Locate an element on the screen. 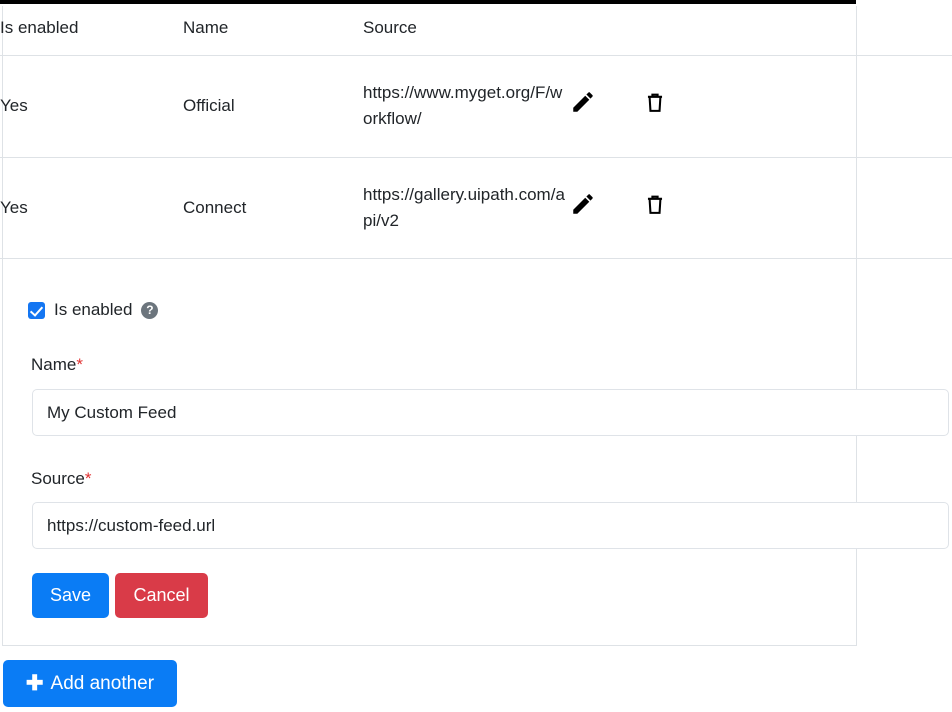 The width and height of the screenshot is (952, 712). add-another-label: Add another is located at coordinates (102, 683).